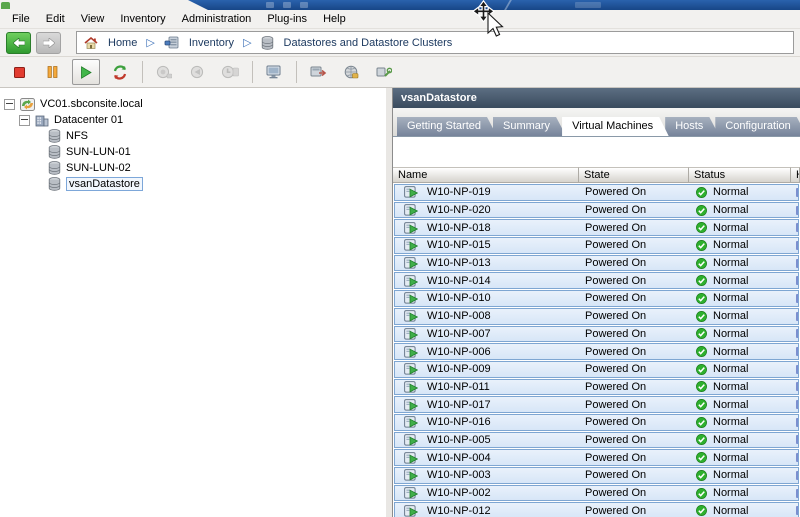 The image size is (800, 517). Describe the element at coordinates (21, 19) in the screenshot. I see `menu-file: File` at that location.